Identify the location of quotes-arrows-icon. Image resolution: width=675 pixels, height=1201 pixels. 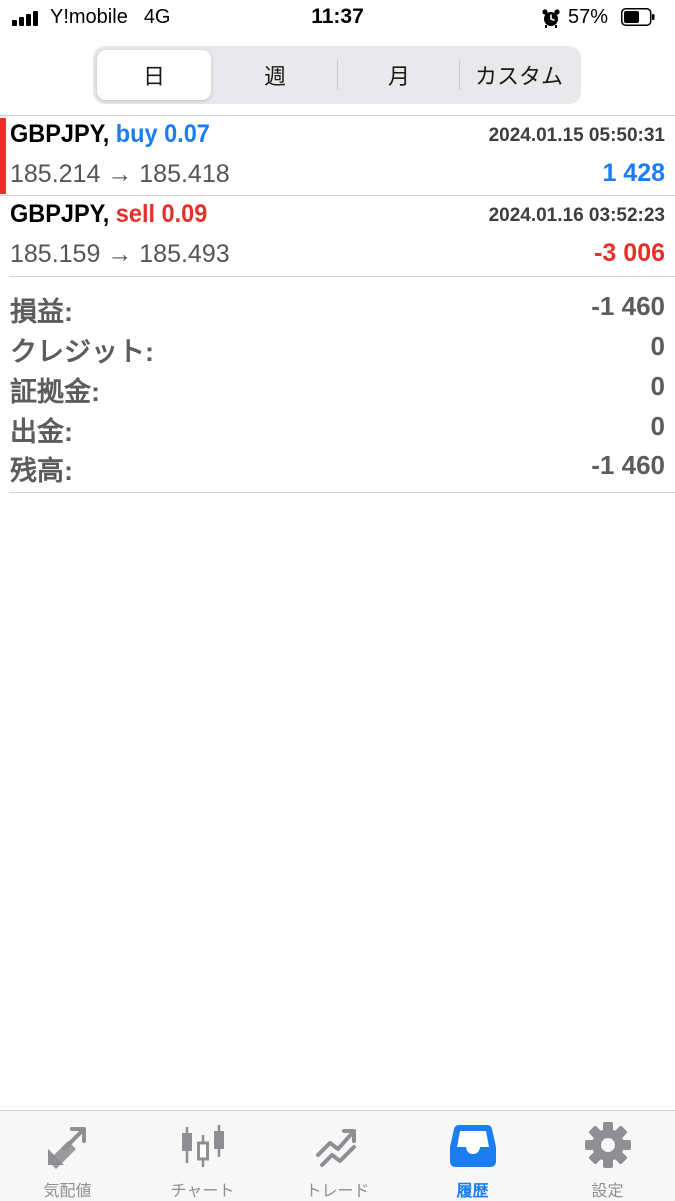
(67, 1148).